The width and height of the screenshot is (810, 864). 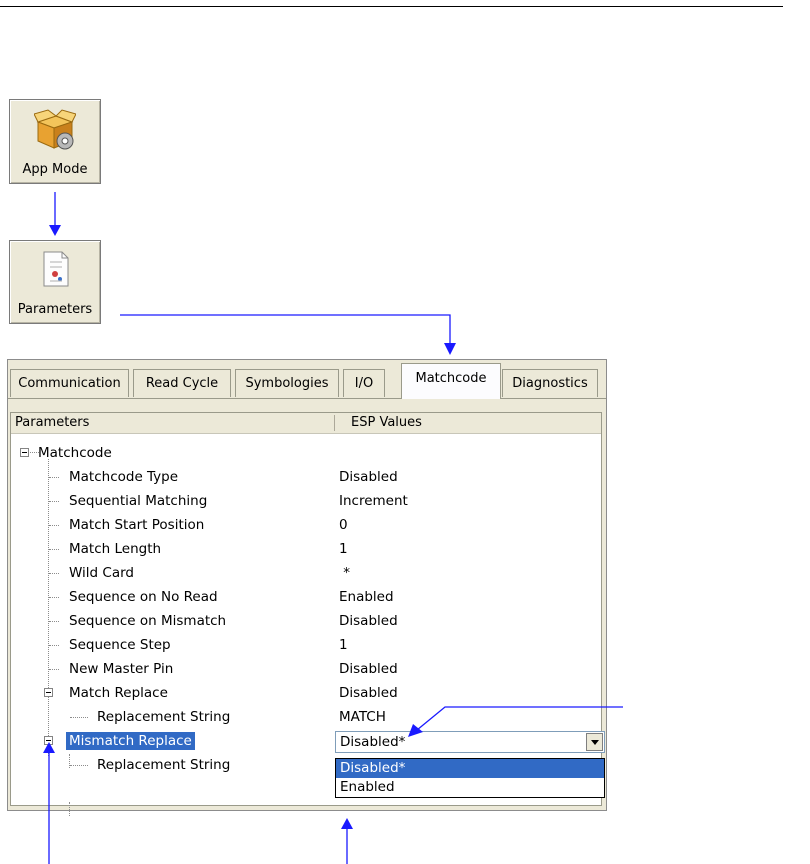 What do you see at coordinates (288, 334) in the screenshot?
I see `arrow-parameters-to-matchcode-tab` at bounding box center [288, 334].